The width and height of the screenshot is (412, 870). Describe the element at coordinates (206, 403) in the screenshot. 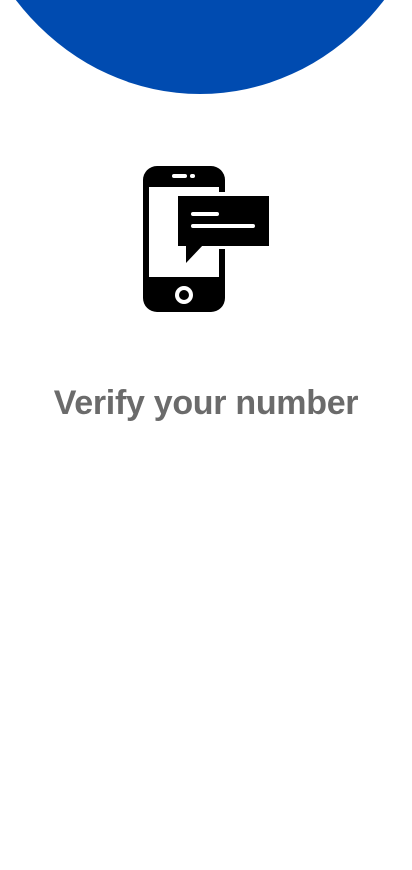

I see `page-title: Verify your number` at that location.